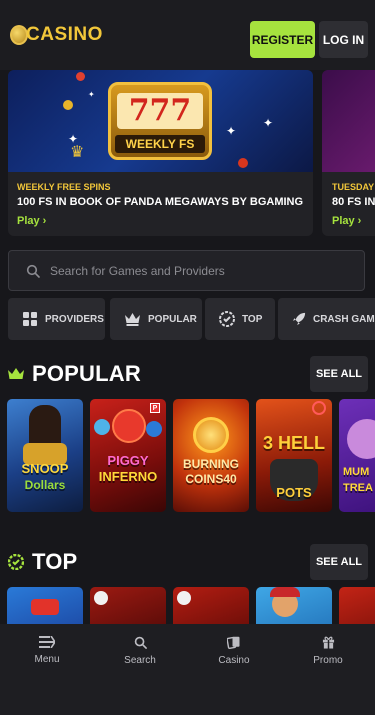 This screenshot has height=715, width=375. I want to click on search-input: Search for Games and Providers, so click(186, 270).